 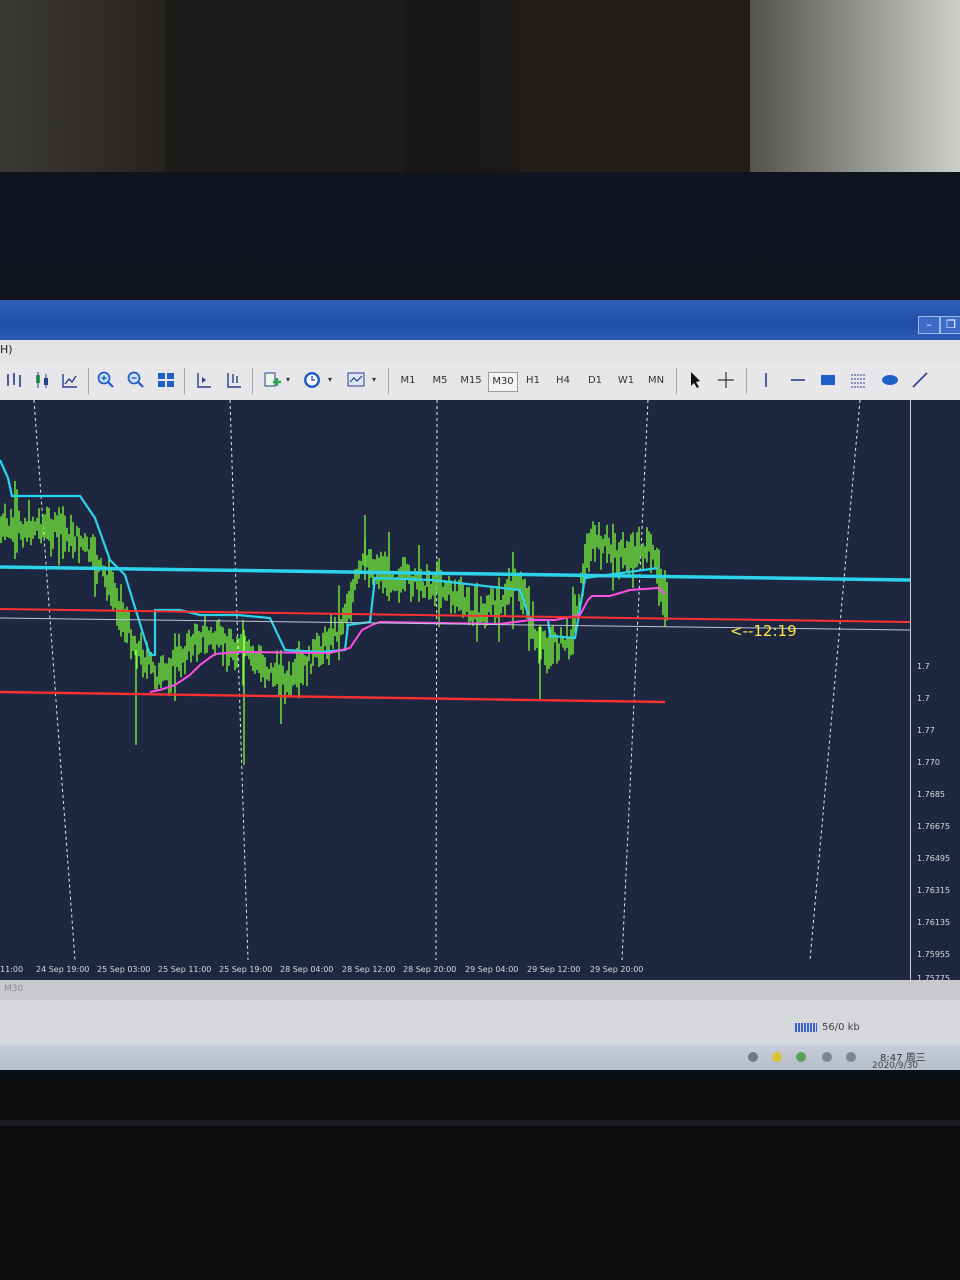 What do you see at coordinates (626, 381) in the screenshot?
I see `timeframe-w1: W1` at bounding box center [626, 381].